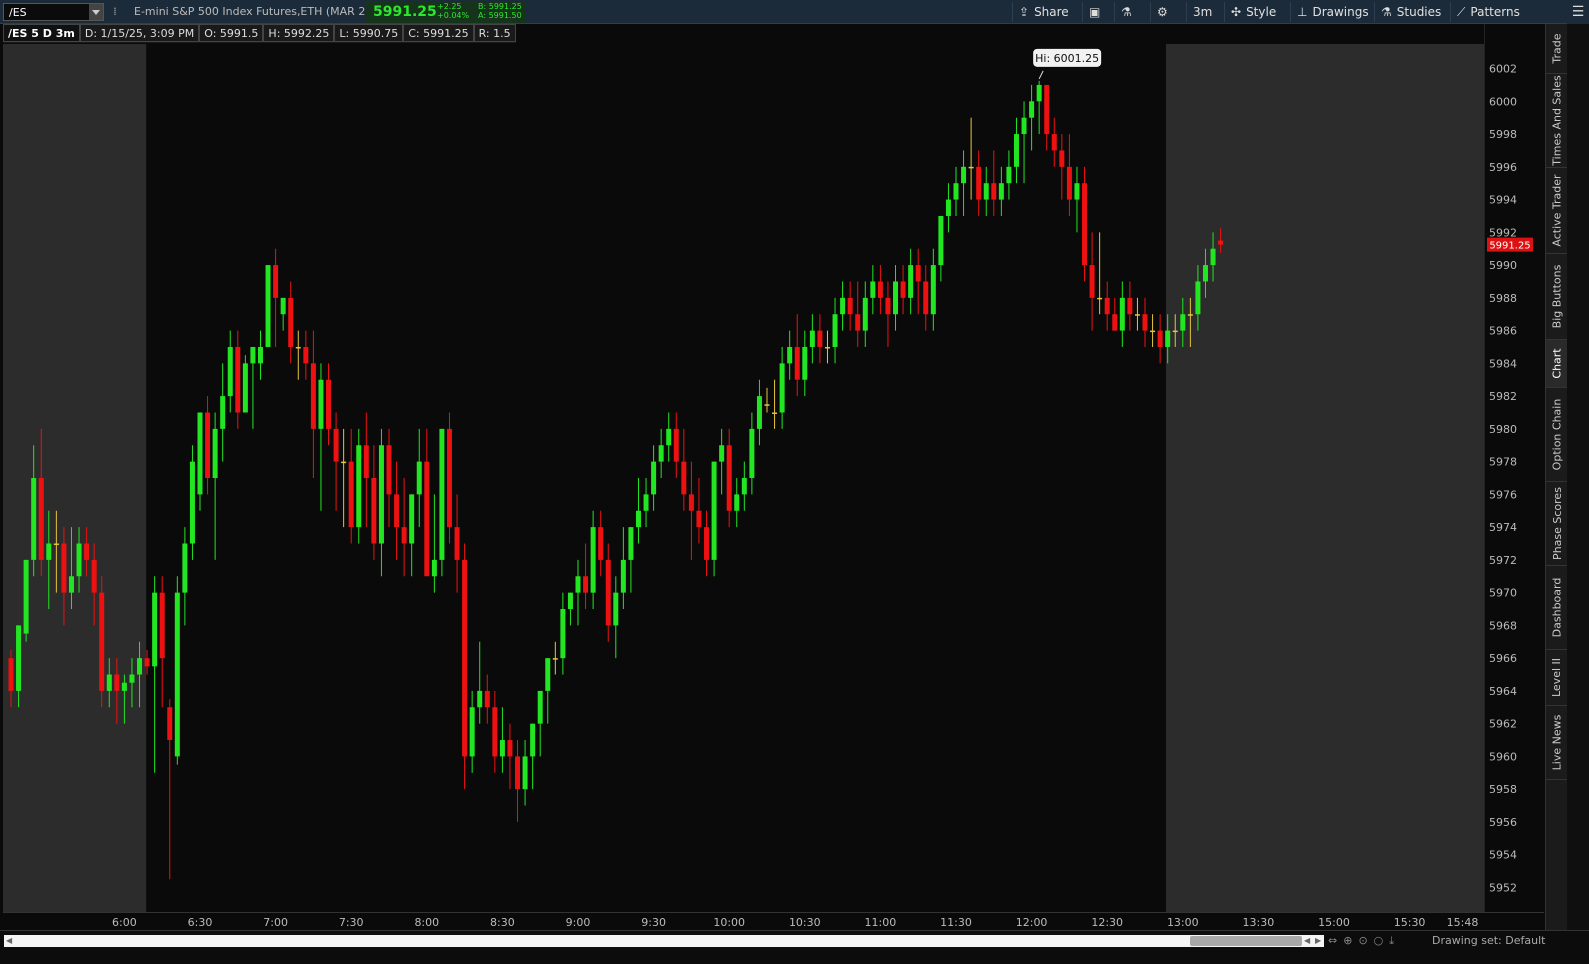  Describe the element at coordinates (1557, 435) in the screenshot. I see `sidebar-tab-option-chain: Option Chain` at that location.